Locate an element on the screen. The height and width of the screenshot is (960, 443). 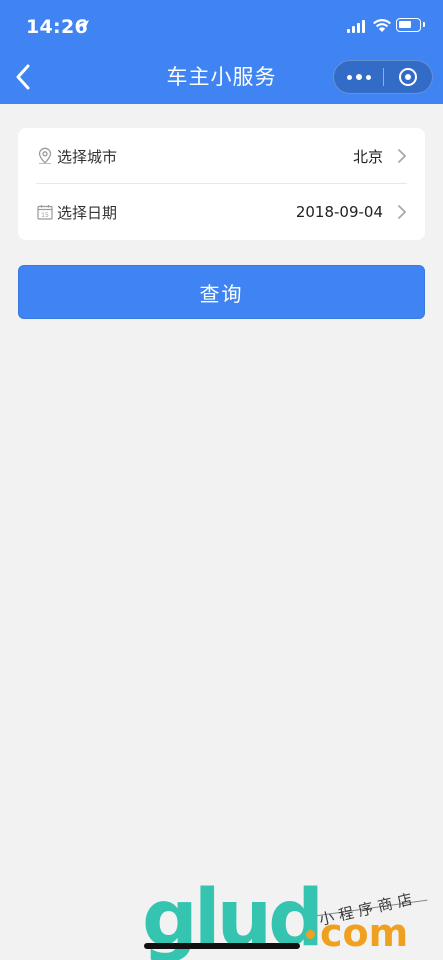
more-button is located at coordinates (358, 77).